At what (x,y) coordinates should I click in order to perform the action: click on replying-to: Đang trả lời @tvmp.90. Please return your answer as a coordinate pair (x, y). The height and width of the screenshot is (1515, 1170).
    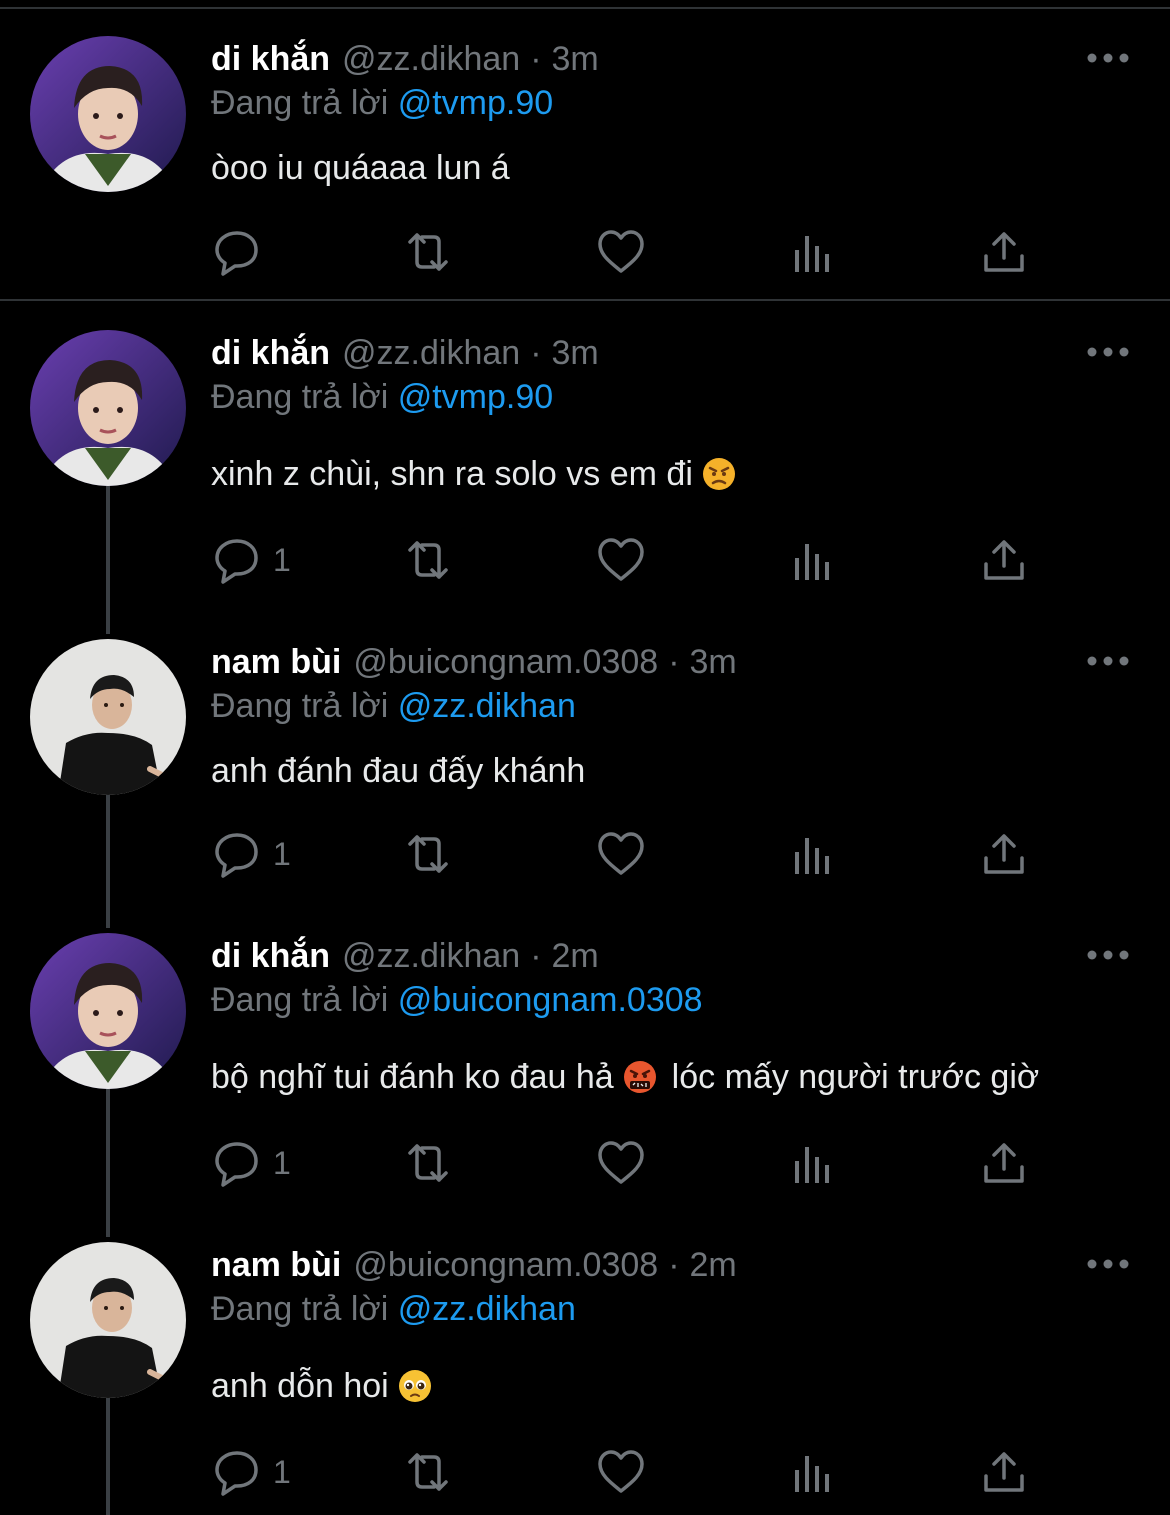
    Looking at the image, I should click on (382, 103).